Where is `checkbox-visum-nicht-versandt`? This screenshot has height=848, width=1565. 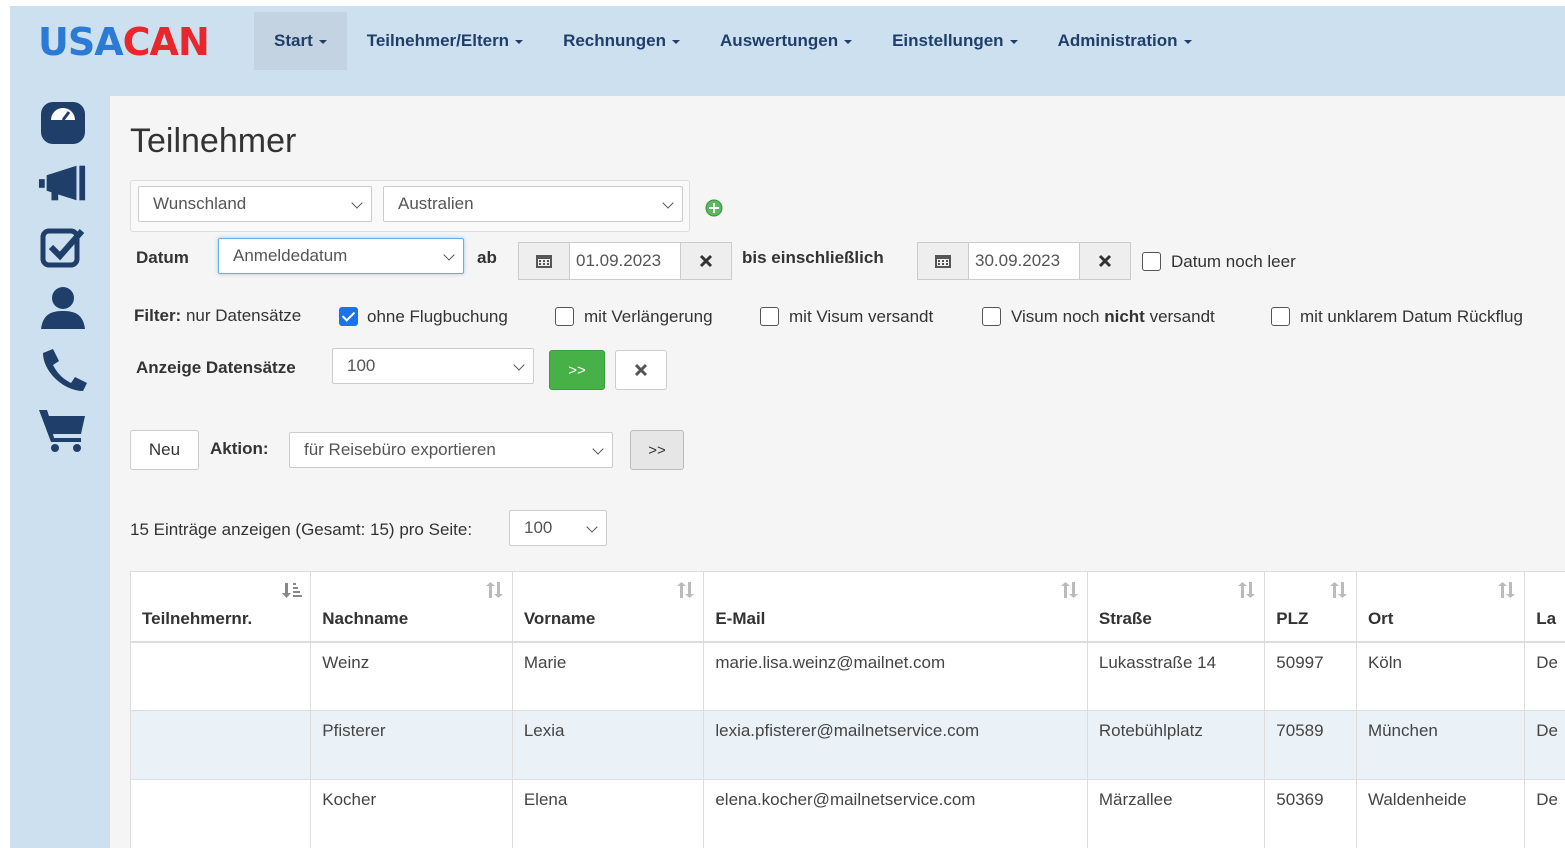
checkbox-visum-nicht-versandt is located at coordinates (991, 316).